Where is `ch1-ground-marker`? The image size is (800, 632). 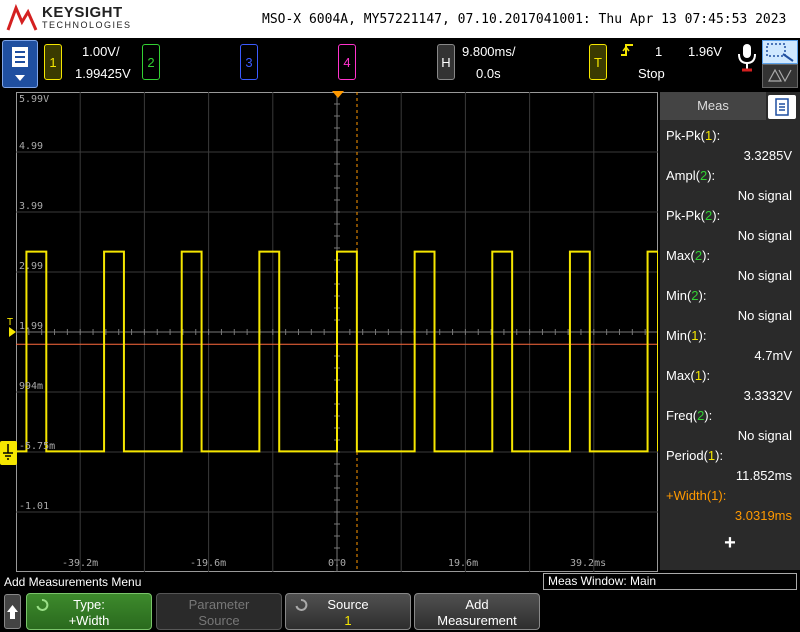 ch1-ground-marker is located at coordinates (8, 453).